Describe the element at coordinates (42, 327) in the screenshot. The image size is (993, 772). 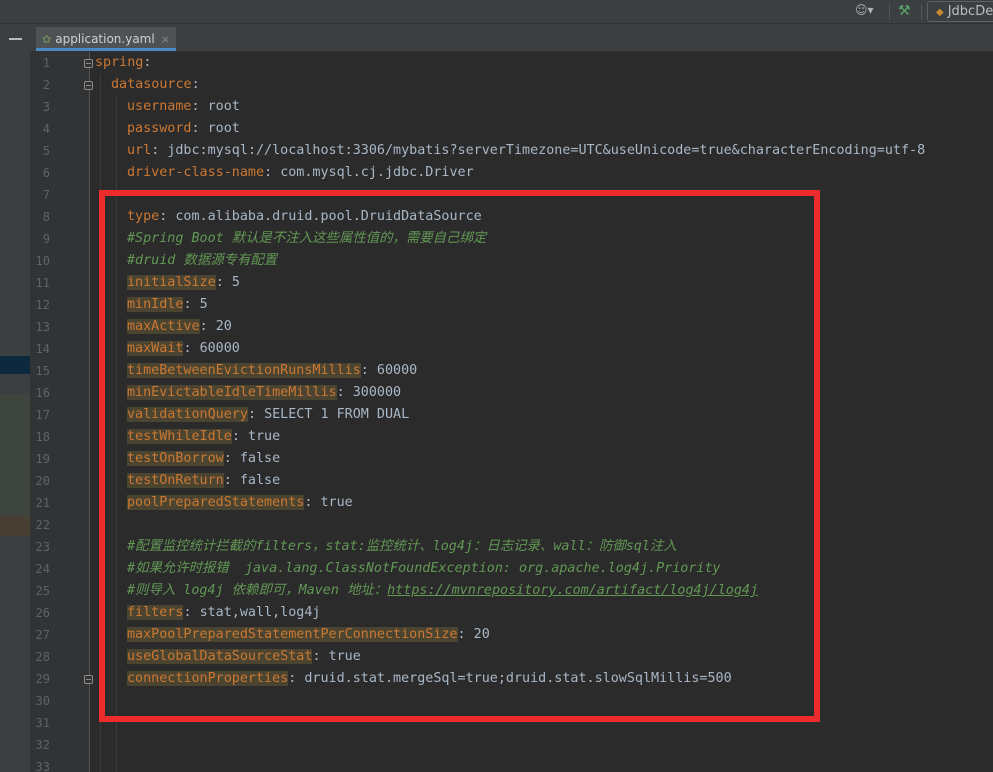
I see `line-number: 13` at that location.